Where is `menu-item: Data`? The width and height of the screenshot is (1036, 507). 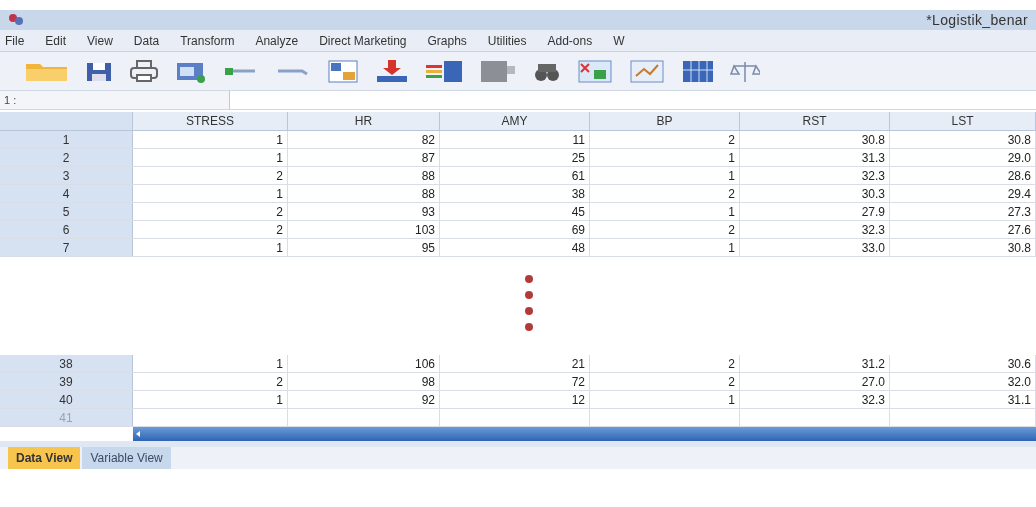
menu-item: Data is located at coordinates (146, 40).